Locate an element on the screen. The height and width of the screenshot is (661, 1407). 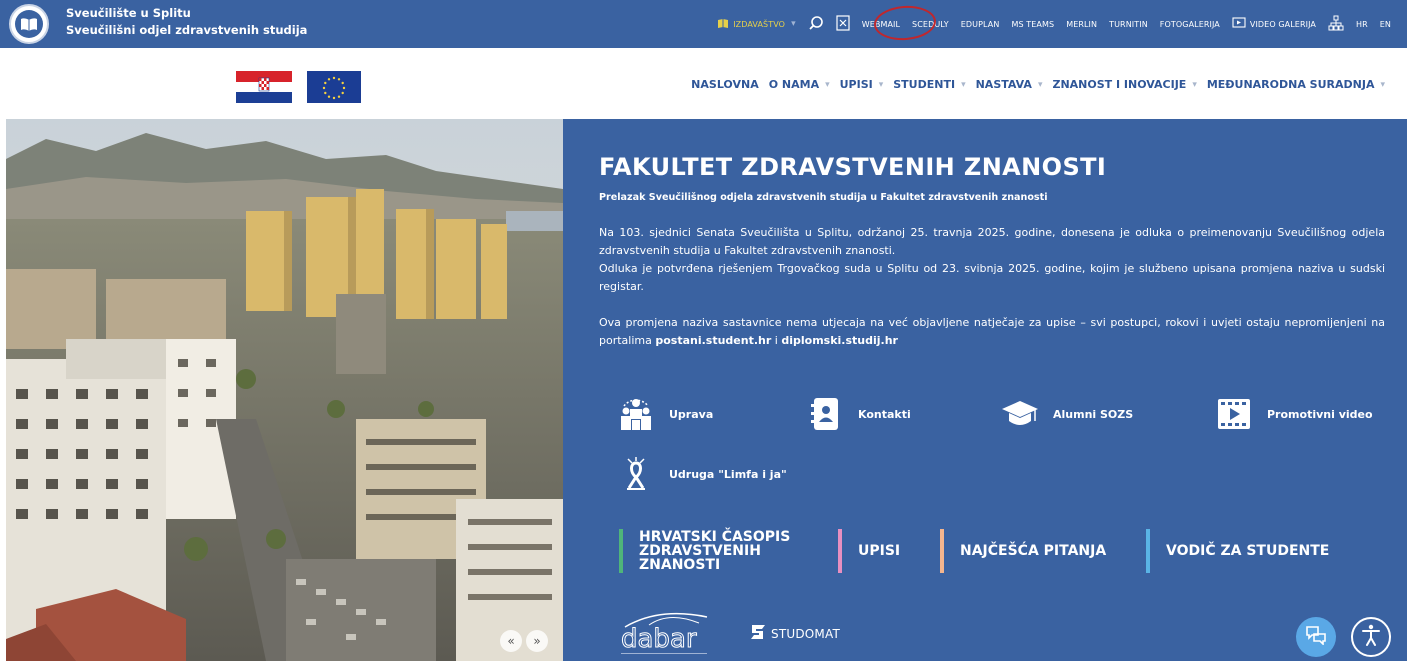
quicklink-promo-label: Promotivni video is located at coordinates (1320, 414).